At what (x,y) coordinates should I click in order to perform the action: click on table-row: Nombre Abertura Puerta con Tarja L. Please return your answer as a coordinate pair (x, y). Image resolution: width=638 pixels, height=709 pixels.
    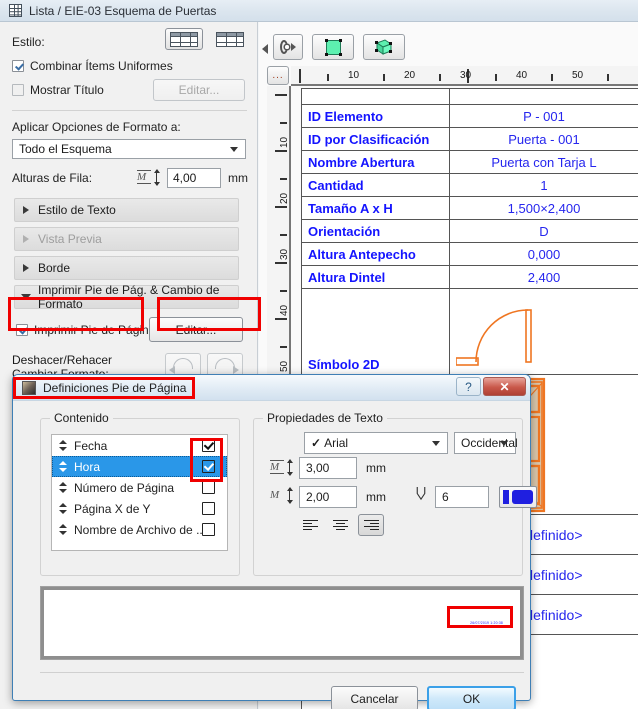
    Looking at the image, I should click on (470, 162).